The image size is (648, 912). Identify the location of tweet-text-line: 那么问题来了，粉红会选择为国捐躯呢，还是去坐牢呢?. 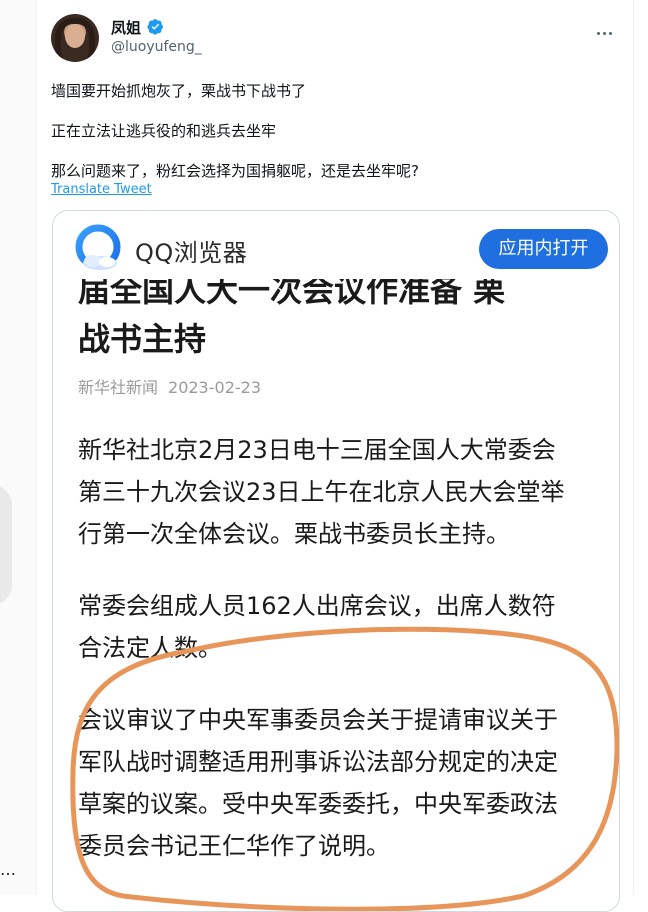
(235, 171).